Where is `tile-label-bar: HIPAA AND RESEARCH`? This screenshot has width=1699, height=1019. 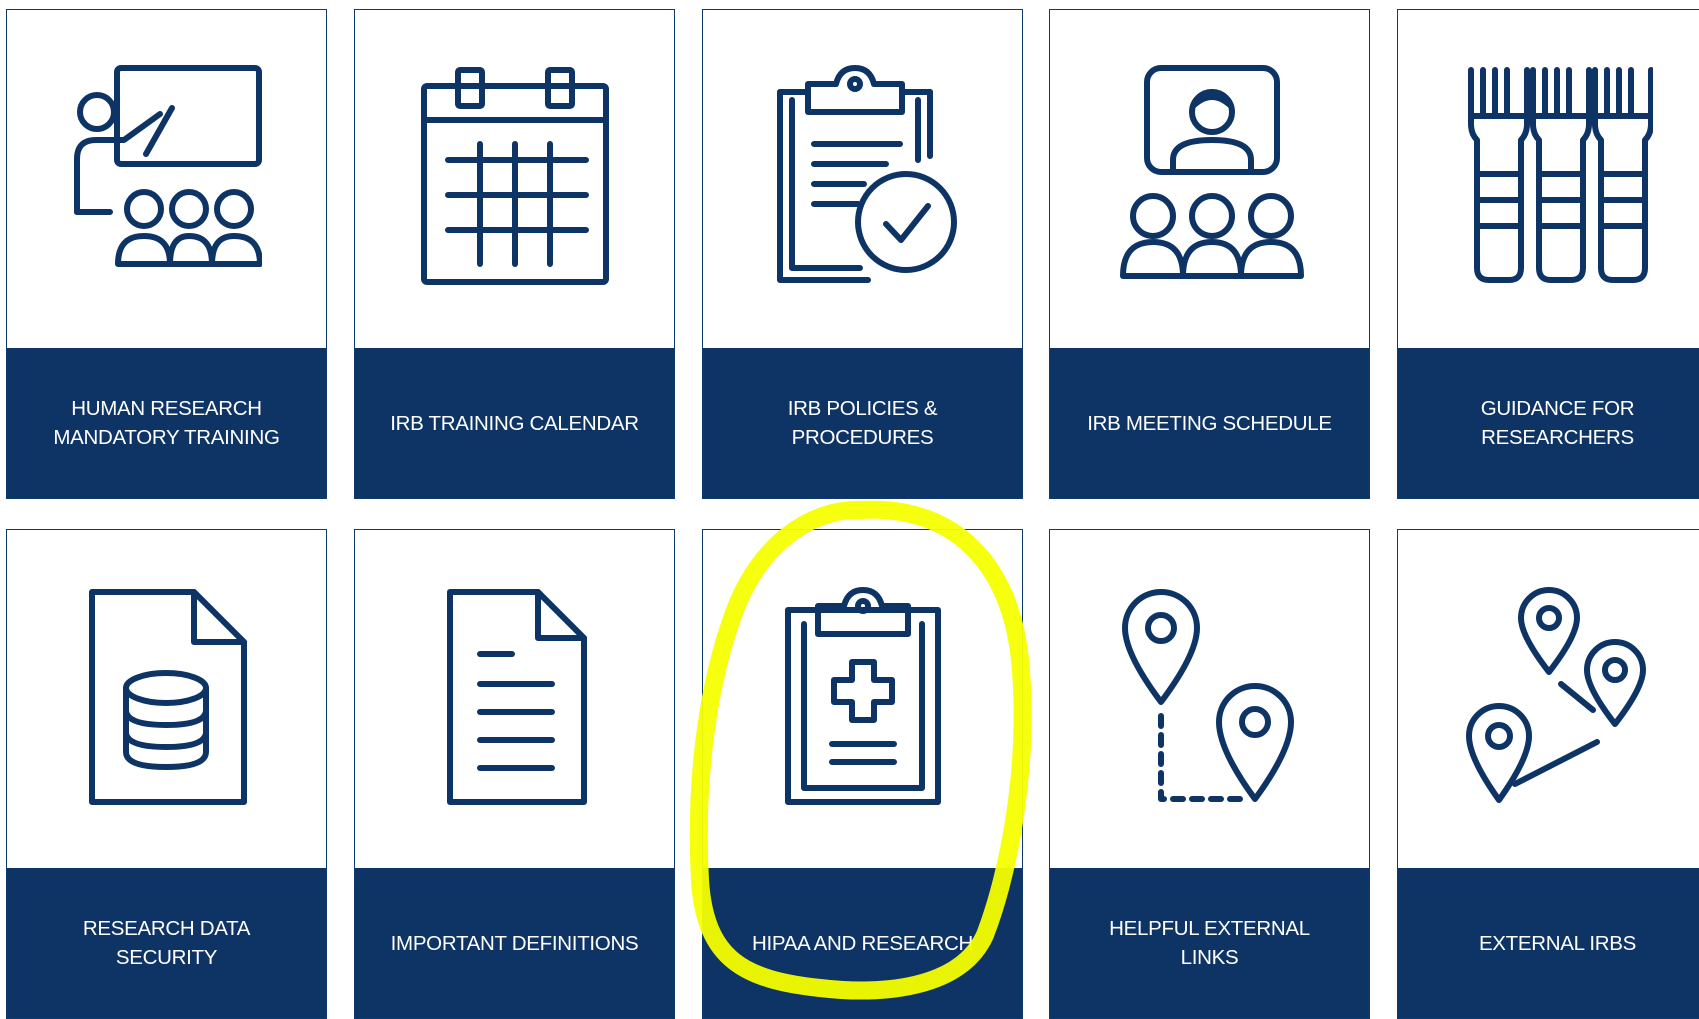
tile-label-bar: HIPAA AND RESEARCH is located at coordinates (862, 943).